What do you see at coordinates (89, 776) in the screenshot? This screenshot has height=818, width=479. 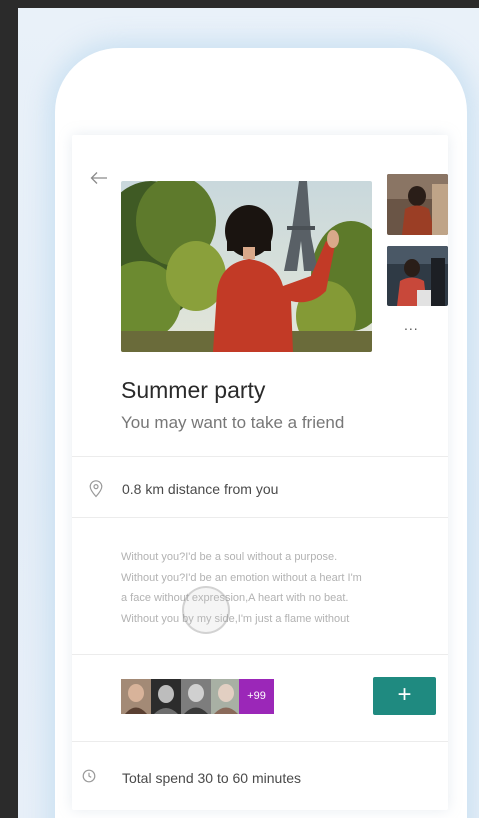 I see `clock-icon` at bounding box center [89, 776].